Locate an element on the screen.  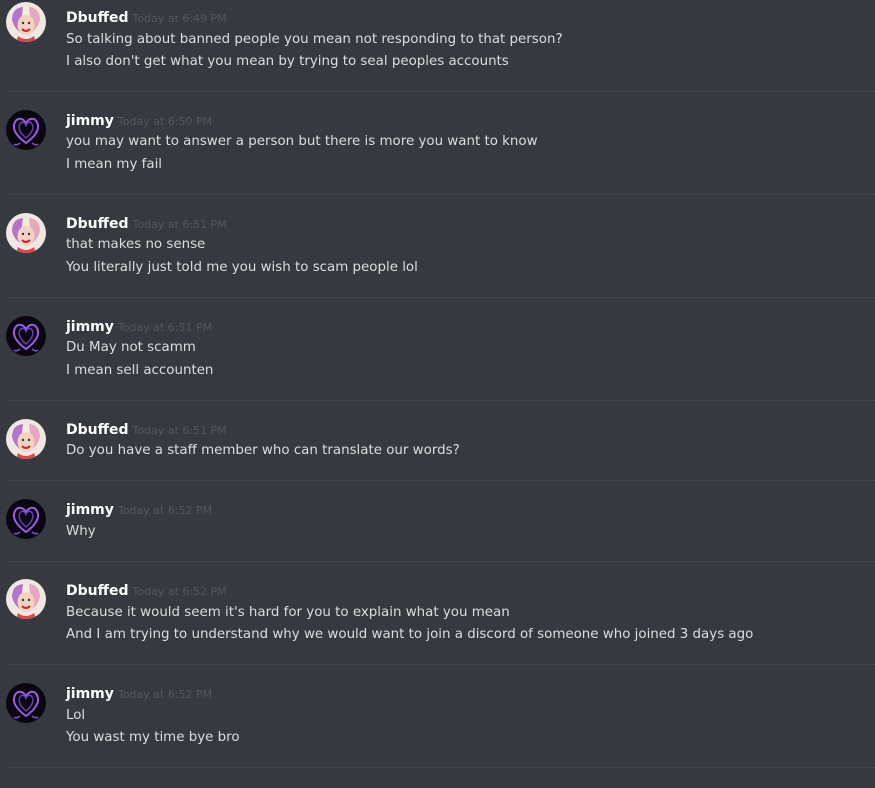
message-header: Dbuffed Today at 6:49 PM is located at coordinates (146, 17).